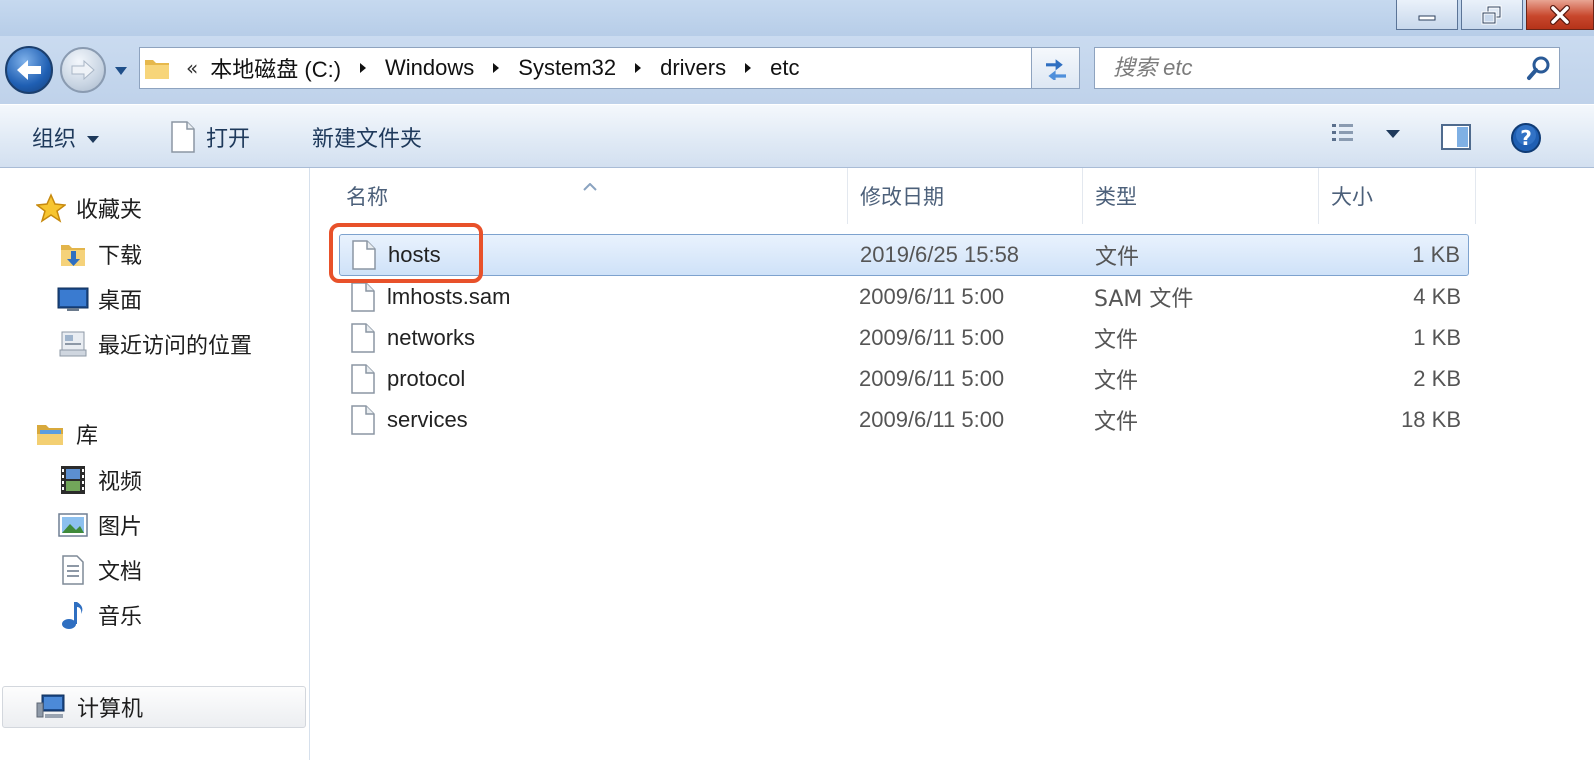 This screenshot has width=1594, height=760. What do you see at coordinates (73, 525) in the screenshot?
I see `picture-library-icon` at bounding box center [73, 525].